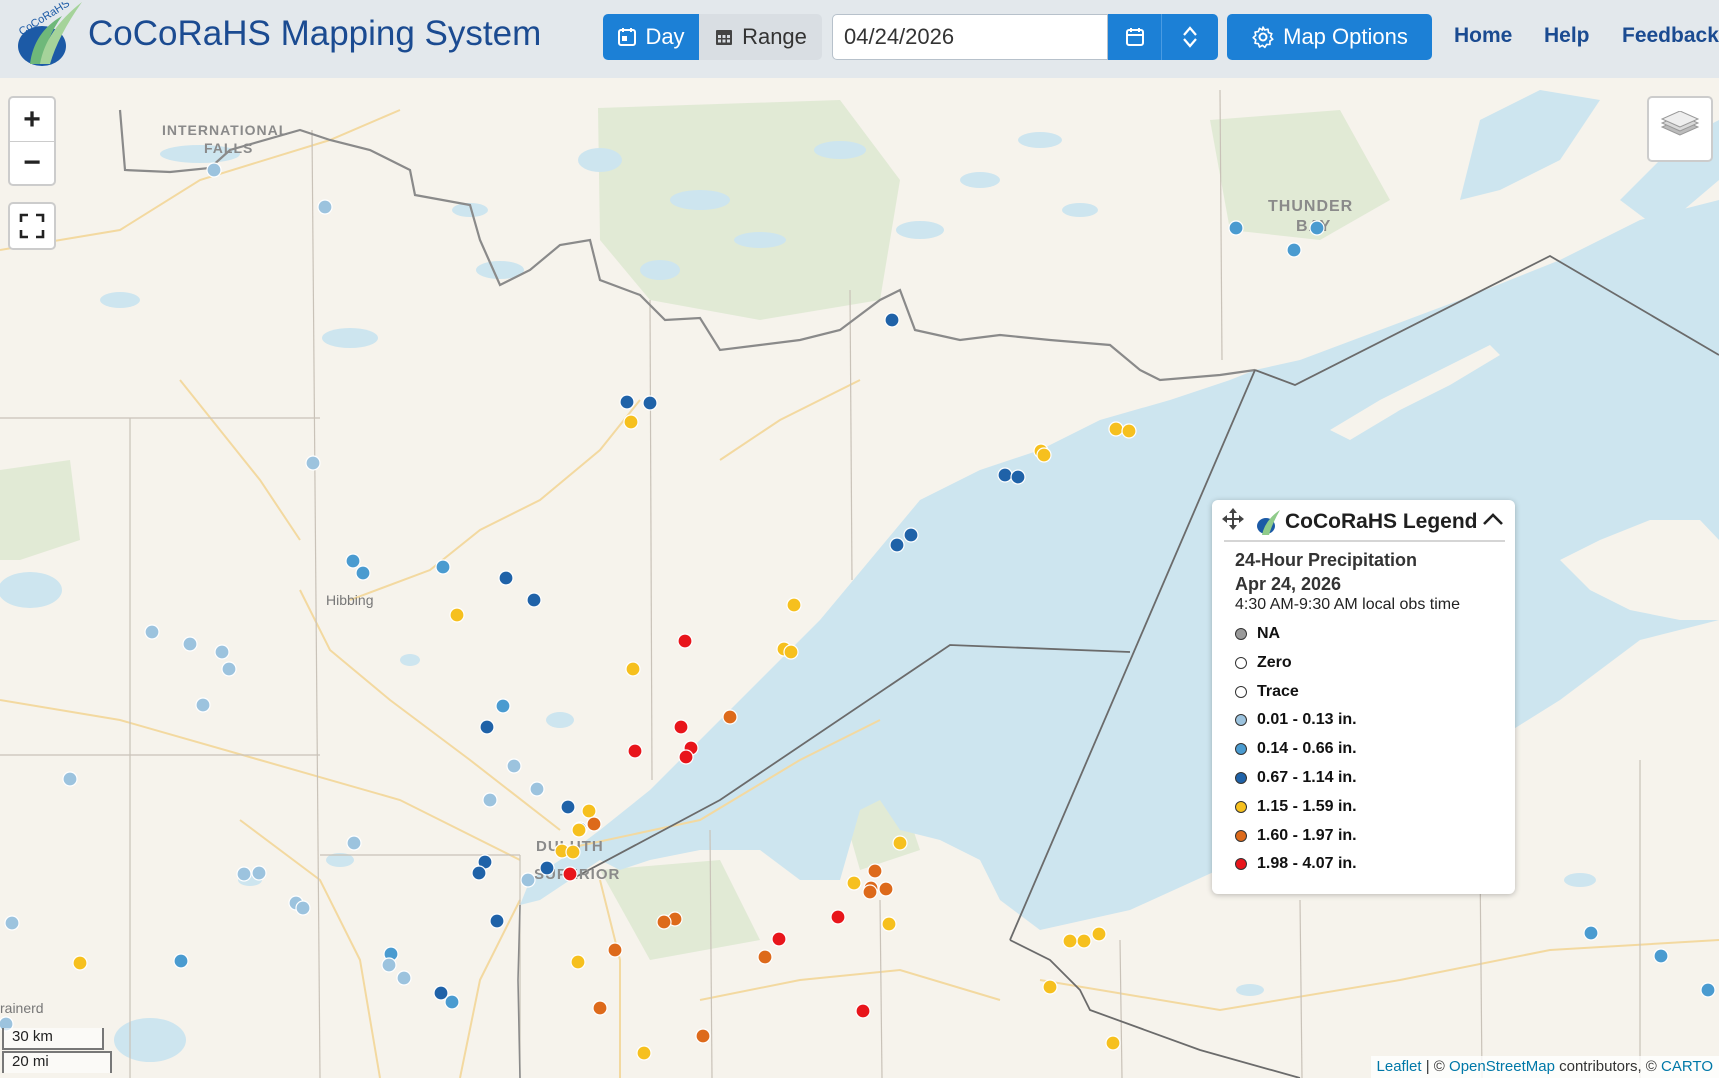  What do you see at coordinates (1363, 520) in the screenshot?
I see `legend-header: CoCoRaHS Legend` at bounding box center [1363, 520].